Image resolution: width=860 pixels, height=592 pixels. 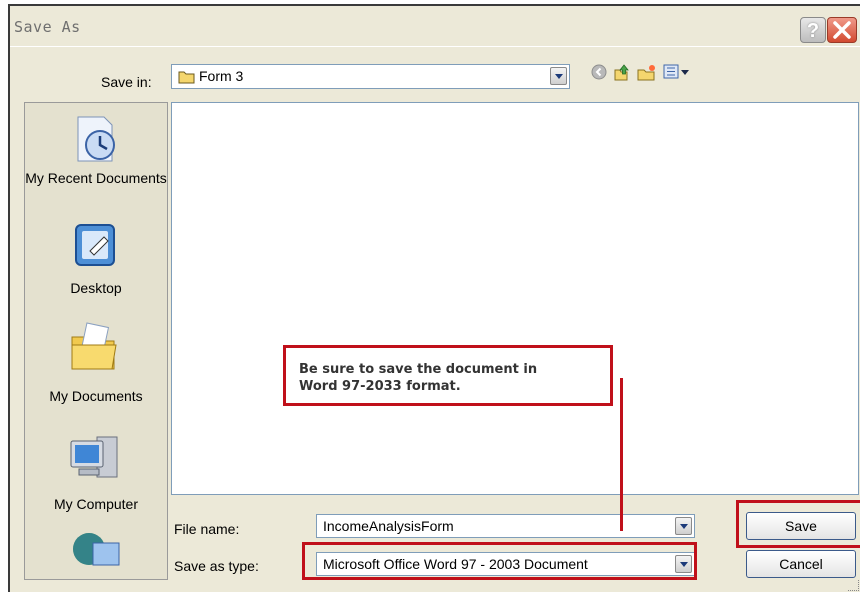 I want to click on annotation-connector, so click(x=621, y=454).